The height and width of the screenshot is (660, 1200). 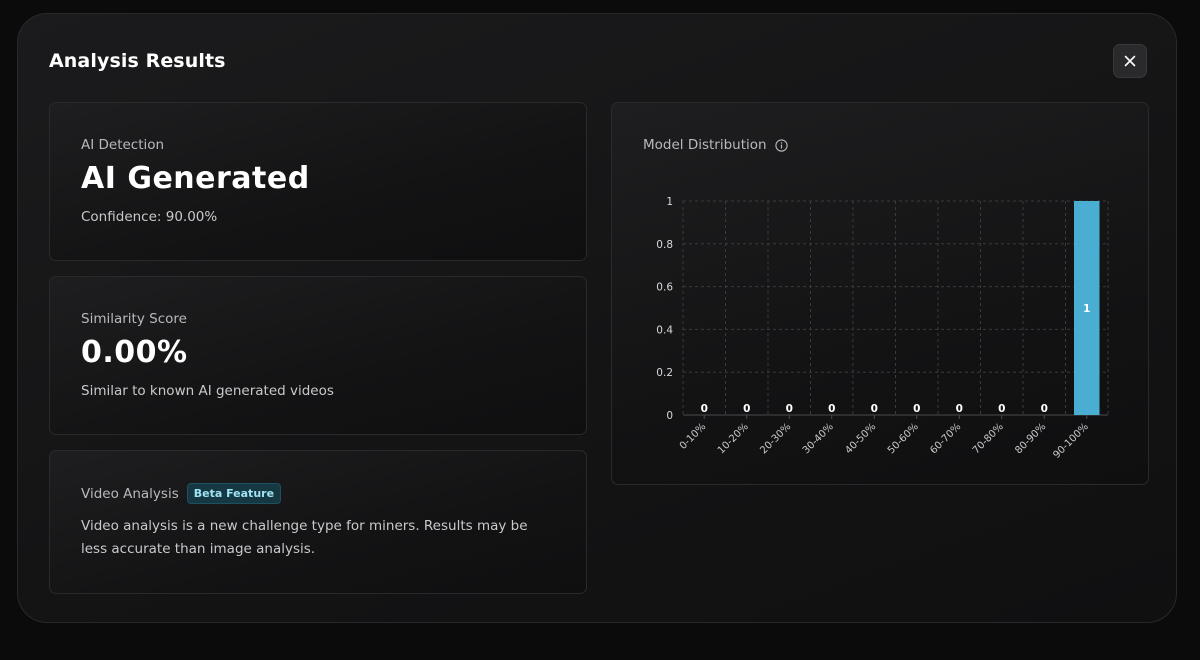 What do you see at coordinates (945, 438) in the screenshot?
I see `x-tick-label: 60-70%` at bounding box center [945, 438].